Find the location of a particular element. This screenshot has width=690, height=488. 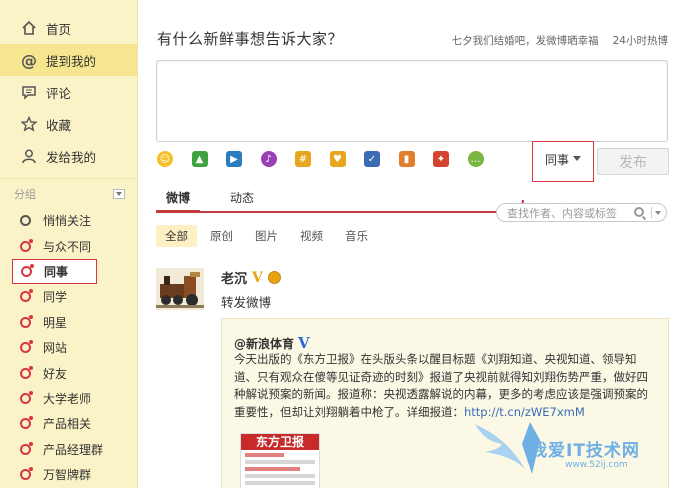

group-item-selected: 同事 is located at coordinates (54, 271).